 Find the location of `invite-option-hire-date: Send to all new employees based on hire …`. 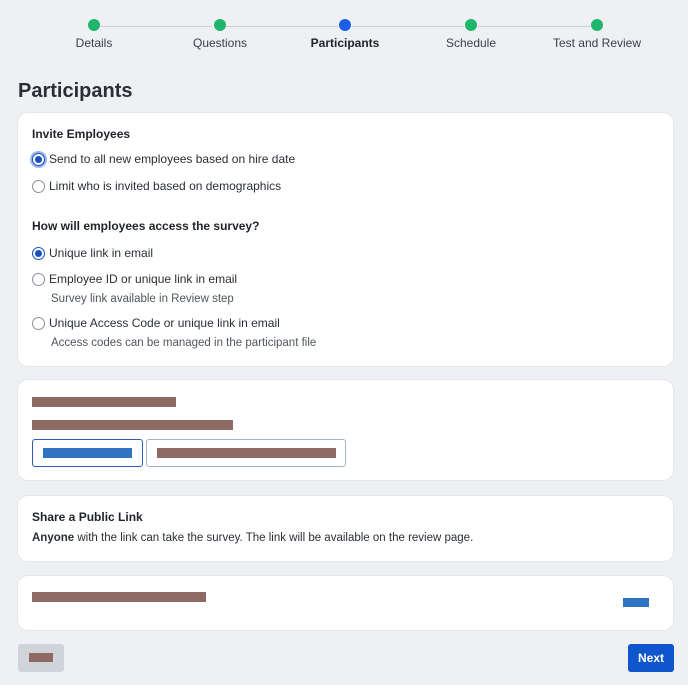

invite-option-hire-date: Send to all new employees based on hire … is located at coordinates (163, 159).